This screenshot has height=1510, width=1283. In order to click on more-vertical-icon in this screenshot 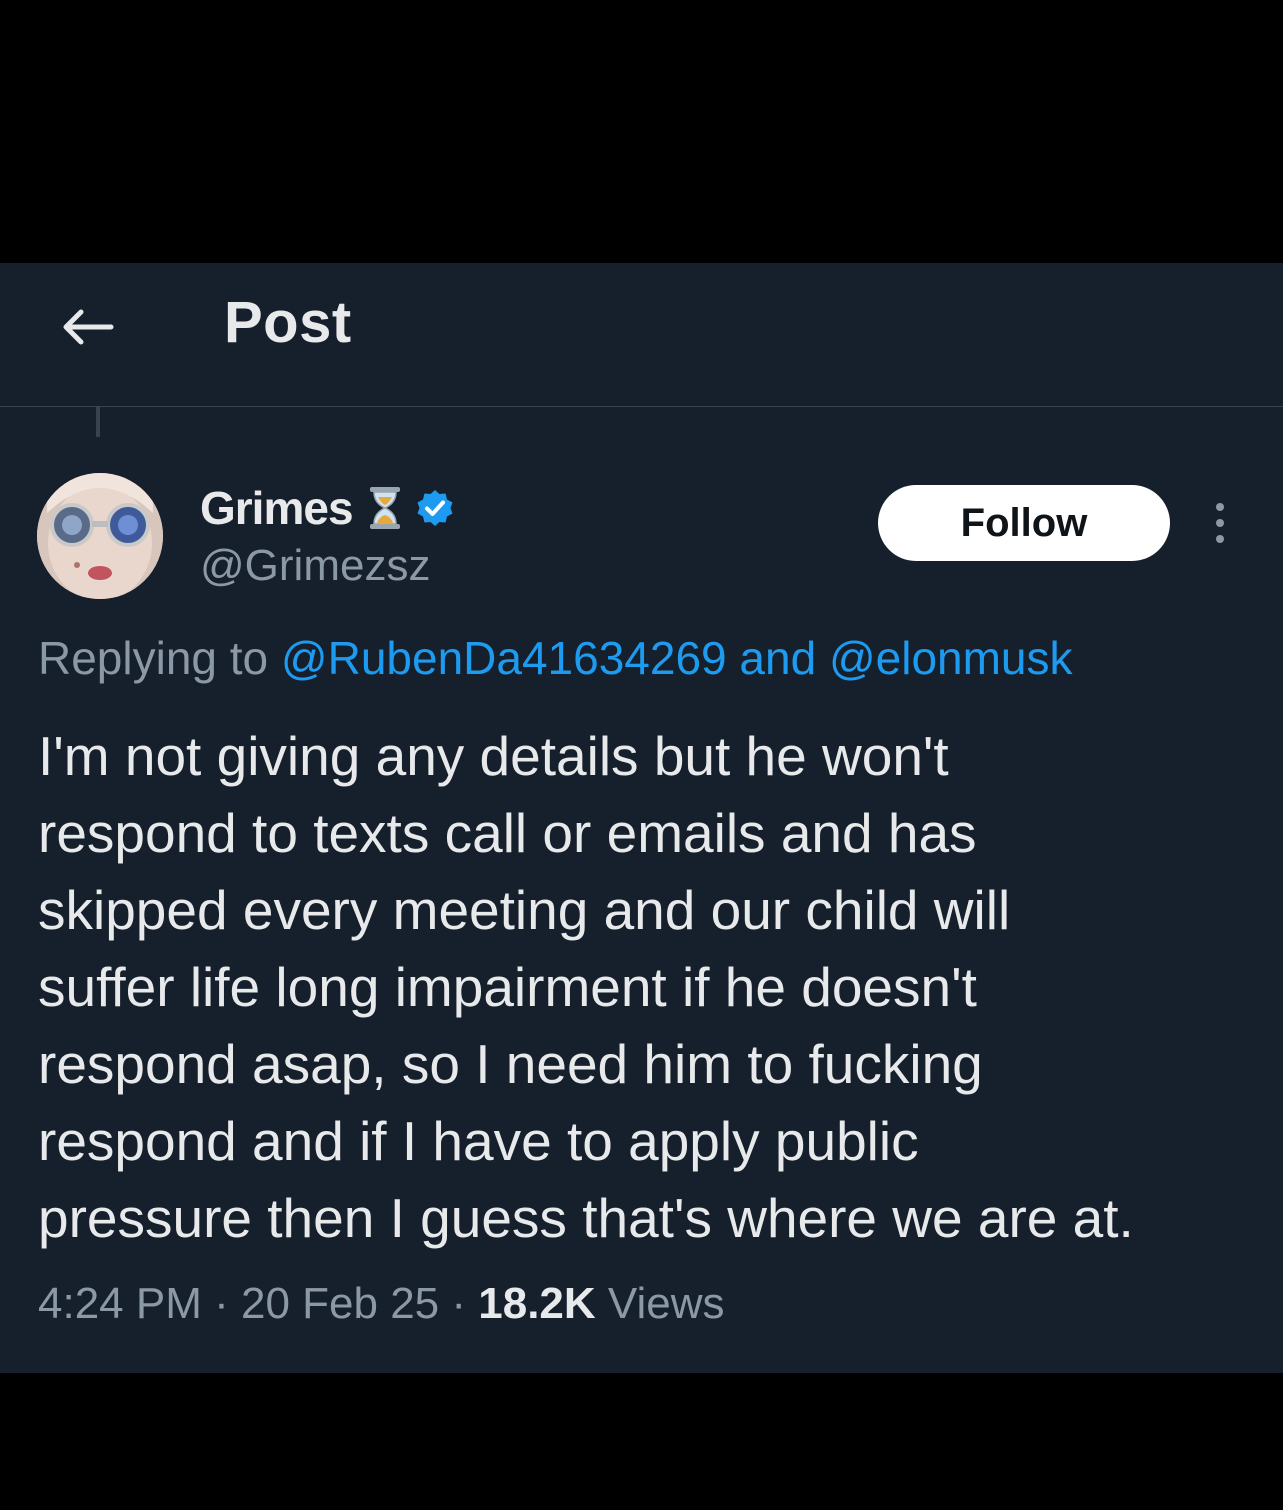, I will do `click(1220, 523)`.